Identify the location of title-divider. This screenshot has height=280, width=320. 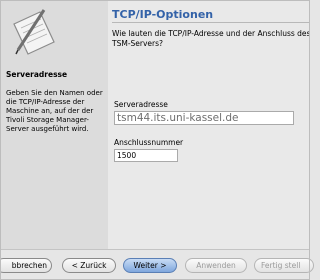
(211, 22).